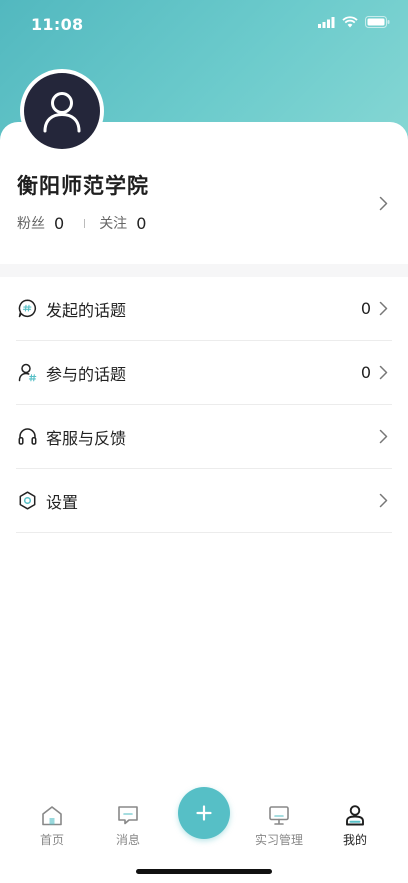  Describe the element at coordinates (204, 309) in the screenshot. I see `menu-item-started-topics: 发起的话题 0` at that location.